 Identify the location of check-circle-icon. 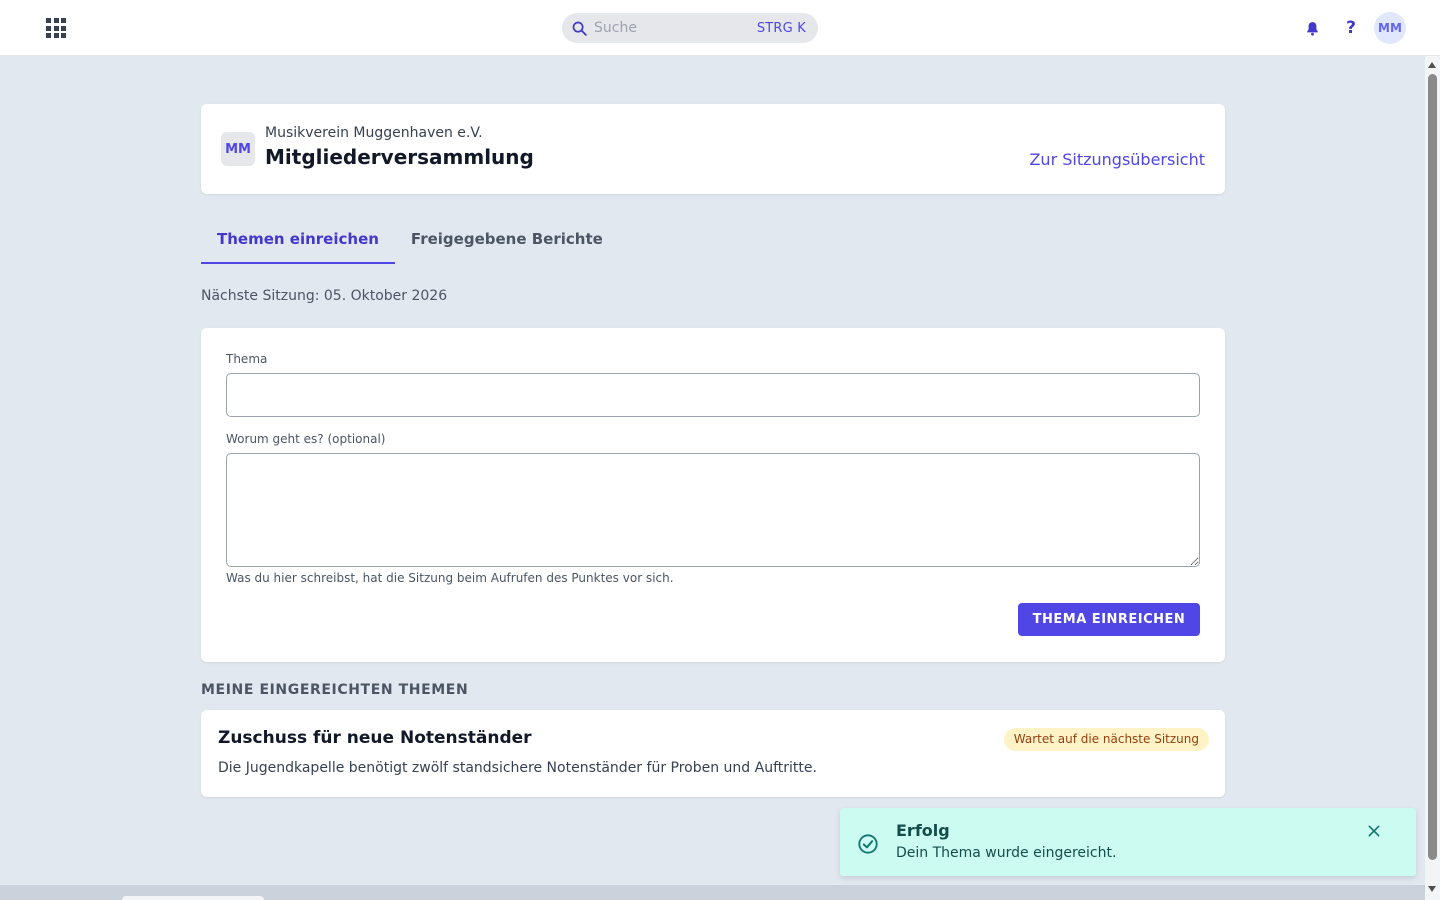
(868, 844).